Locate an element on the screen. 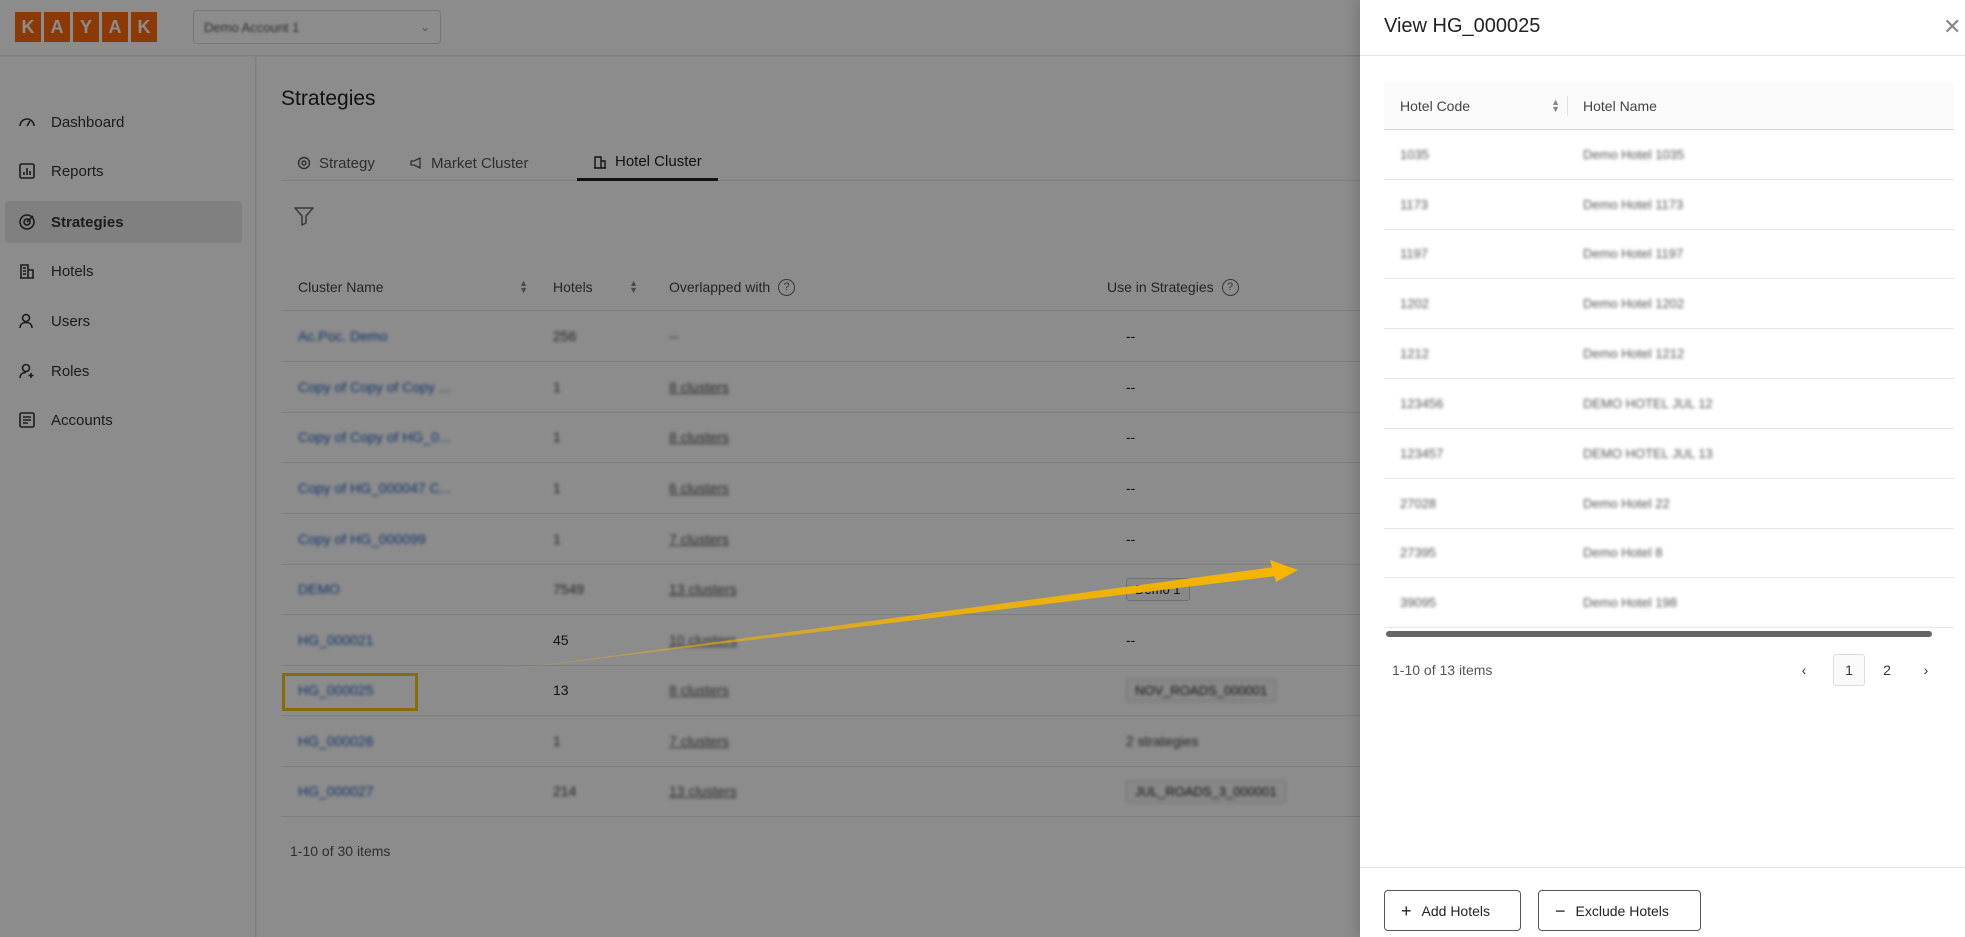 The image size is (1965, 937). hotel-code: 39095 is located at coordinates (1418, 602).